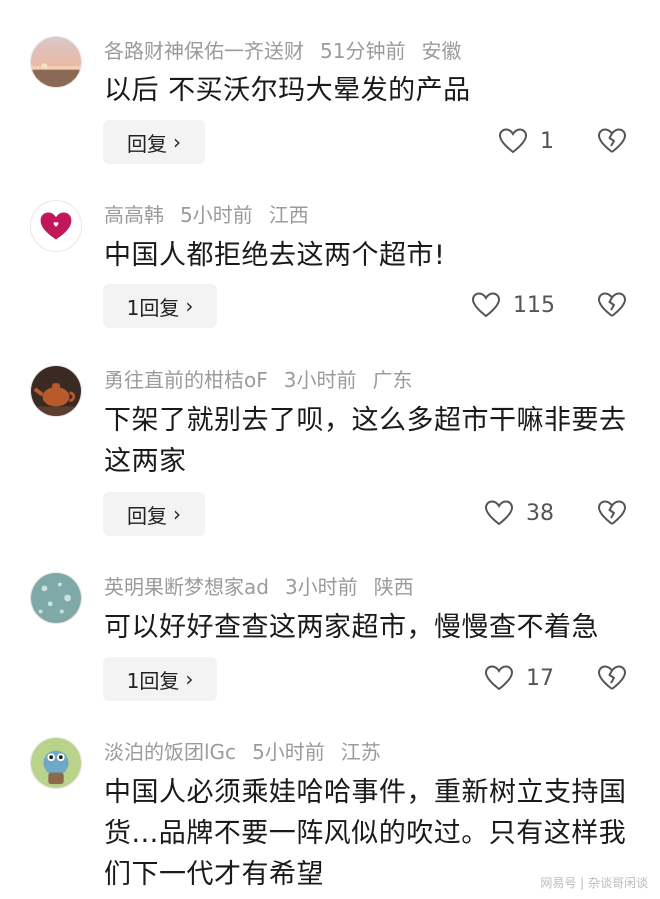  I want to click on like-button: 115, so click(513, 305).